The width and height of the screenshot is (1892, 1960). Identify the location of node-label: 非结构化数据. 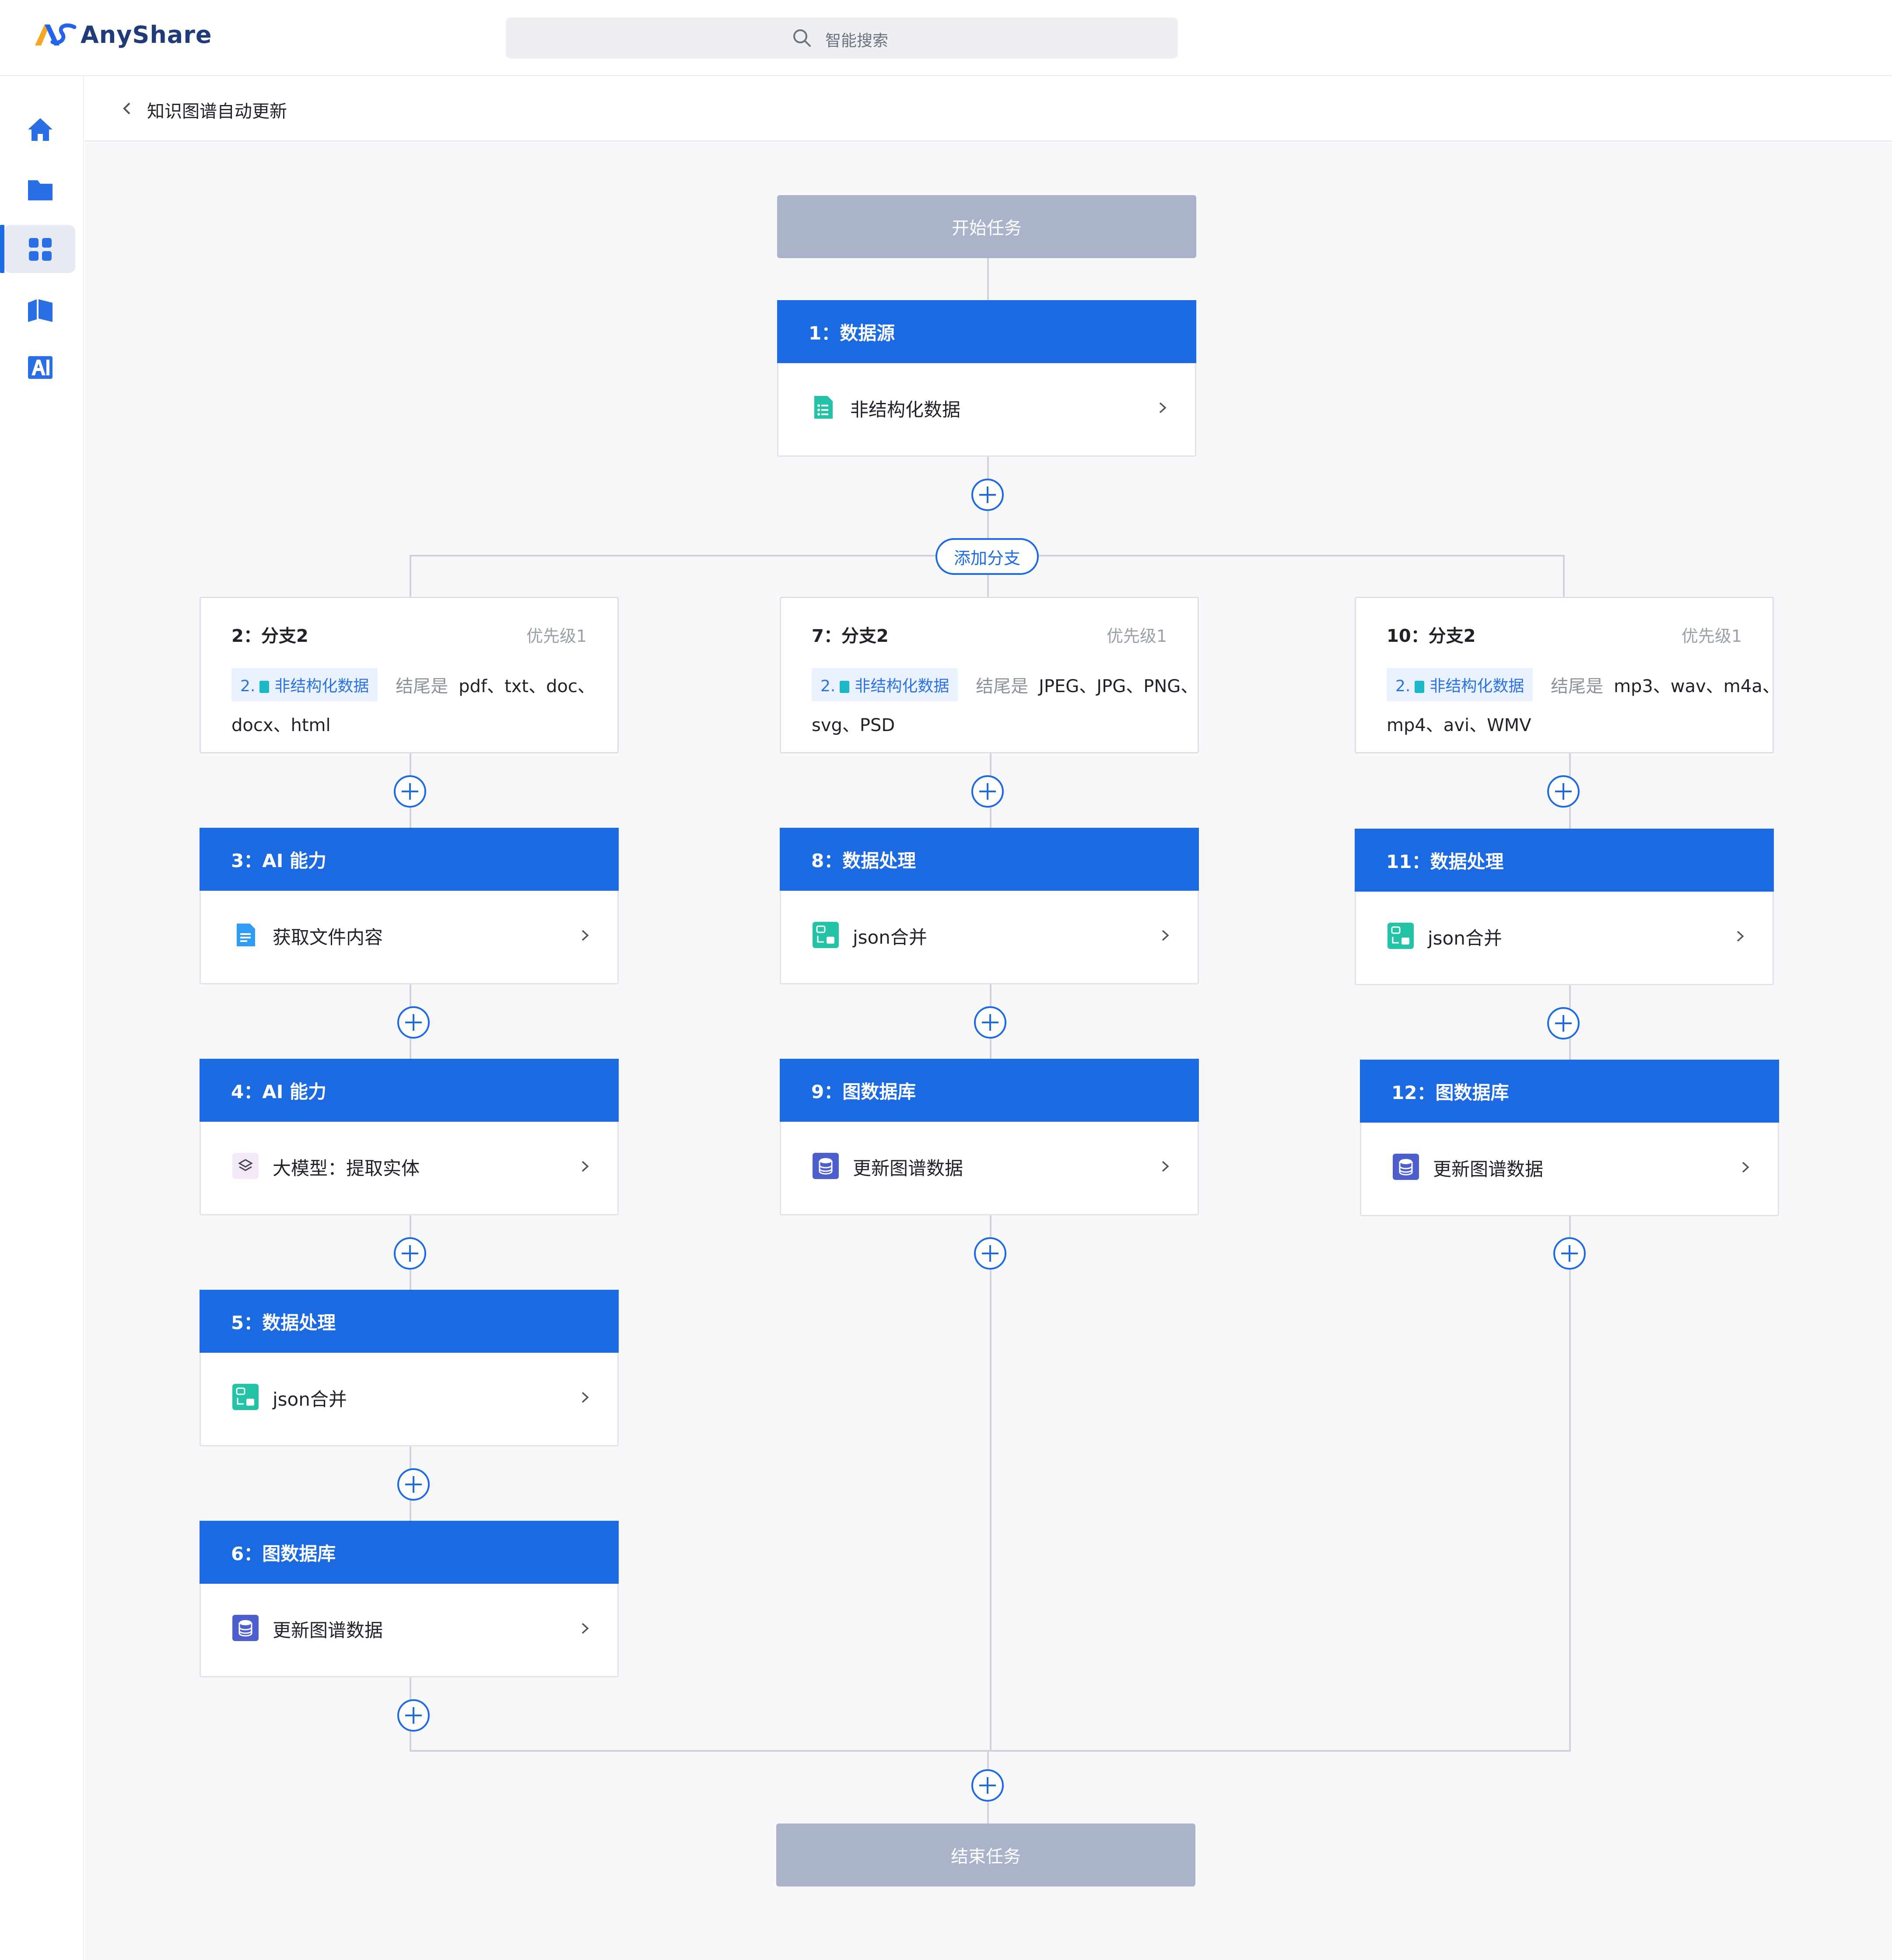
(905, 409).